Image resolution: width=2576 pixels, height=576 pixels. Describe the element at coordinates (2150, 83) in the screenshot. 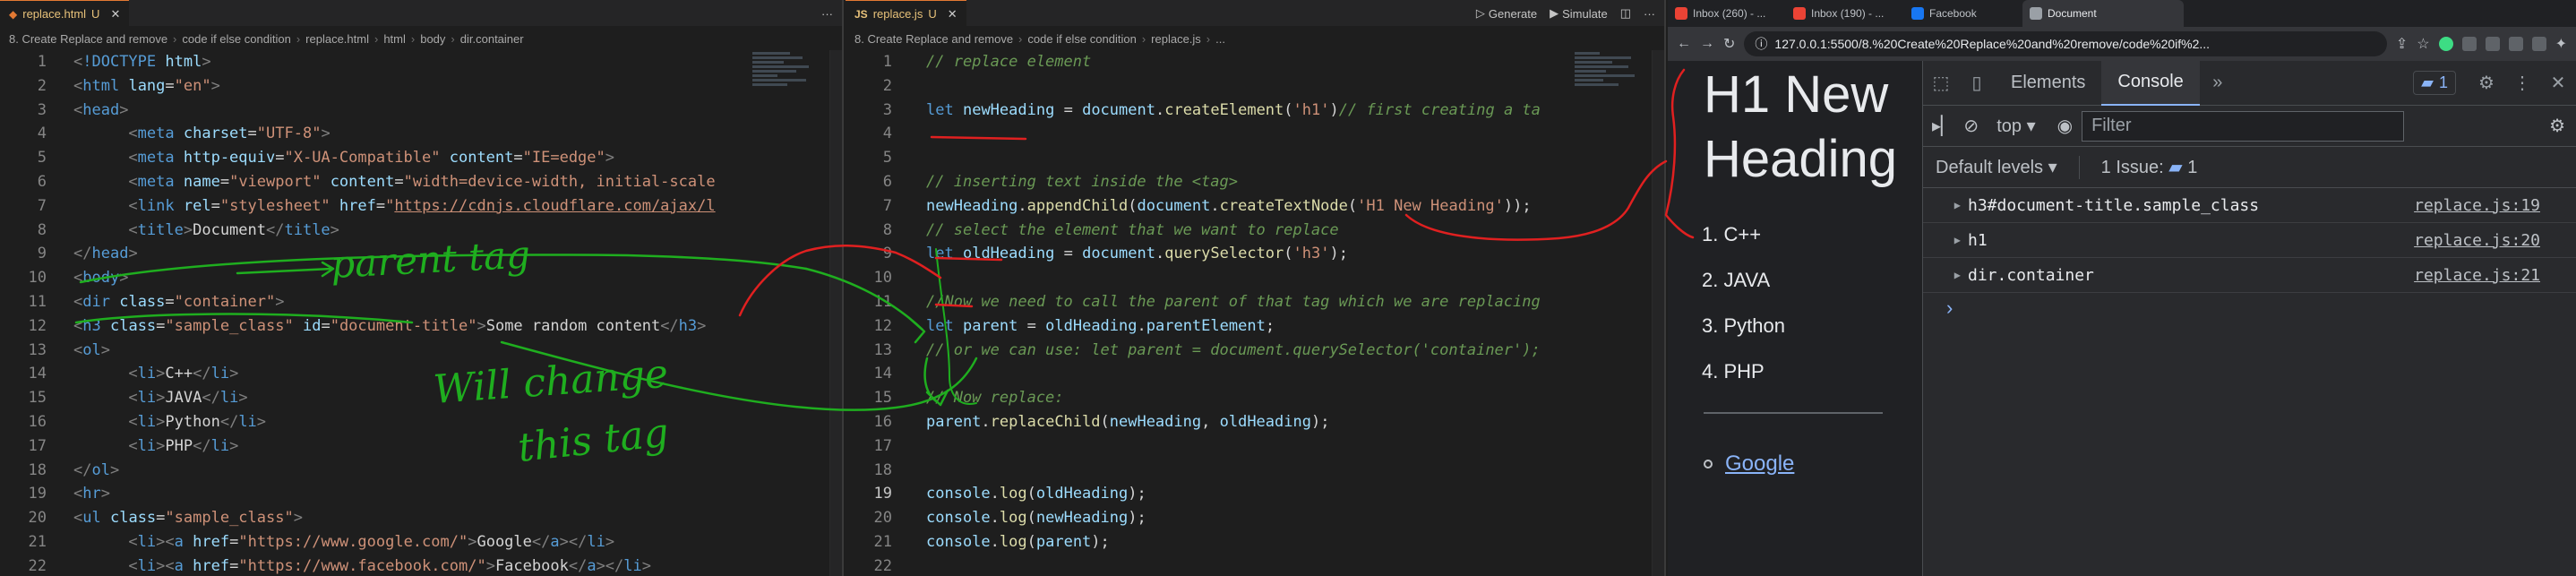

I see `tab-console: Console` at that location.